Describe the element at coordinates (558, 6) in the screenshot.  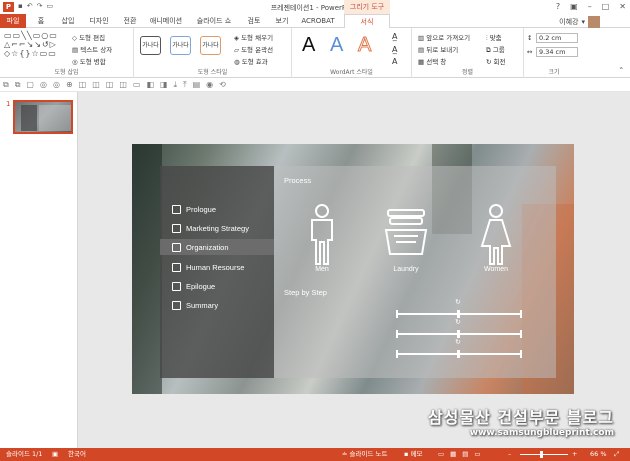
I see `help-icon: ?` at that location.